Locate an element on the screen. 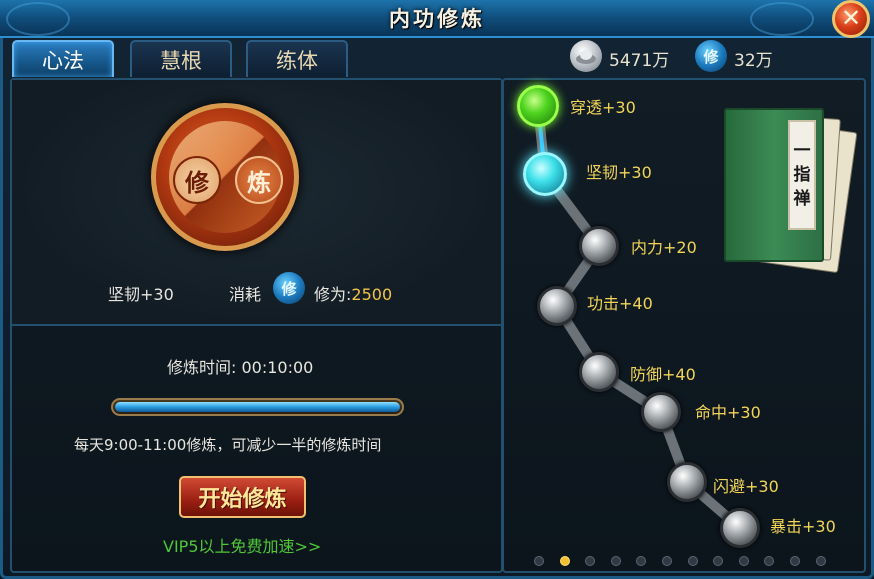 The width and height of the screenshot is (874, 579). vip-speedup-link: VIP5以上免费加速>> is located at coordinates (242, 545).